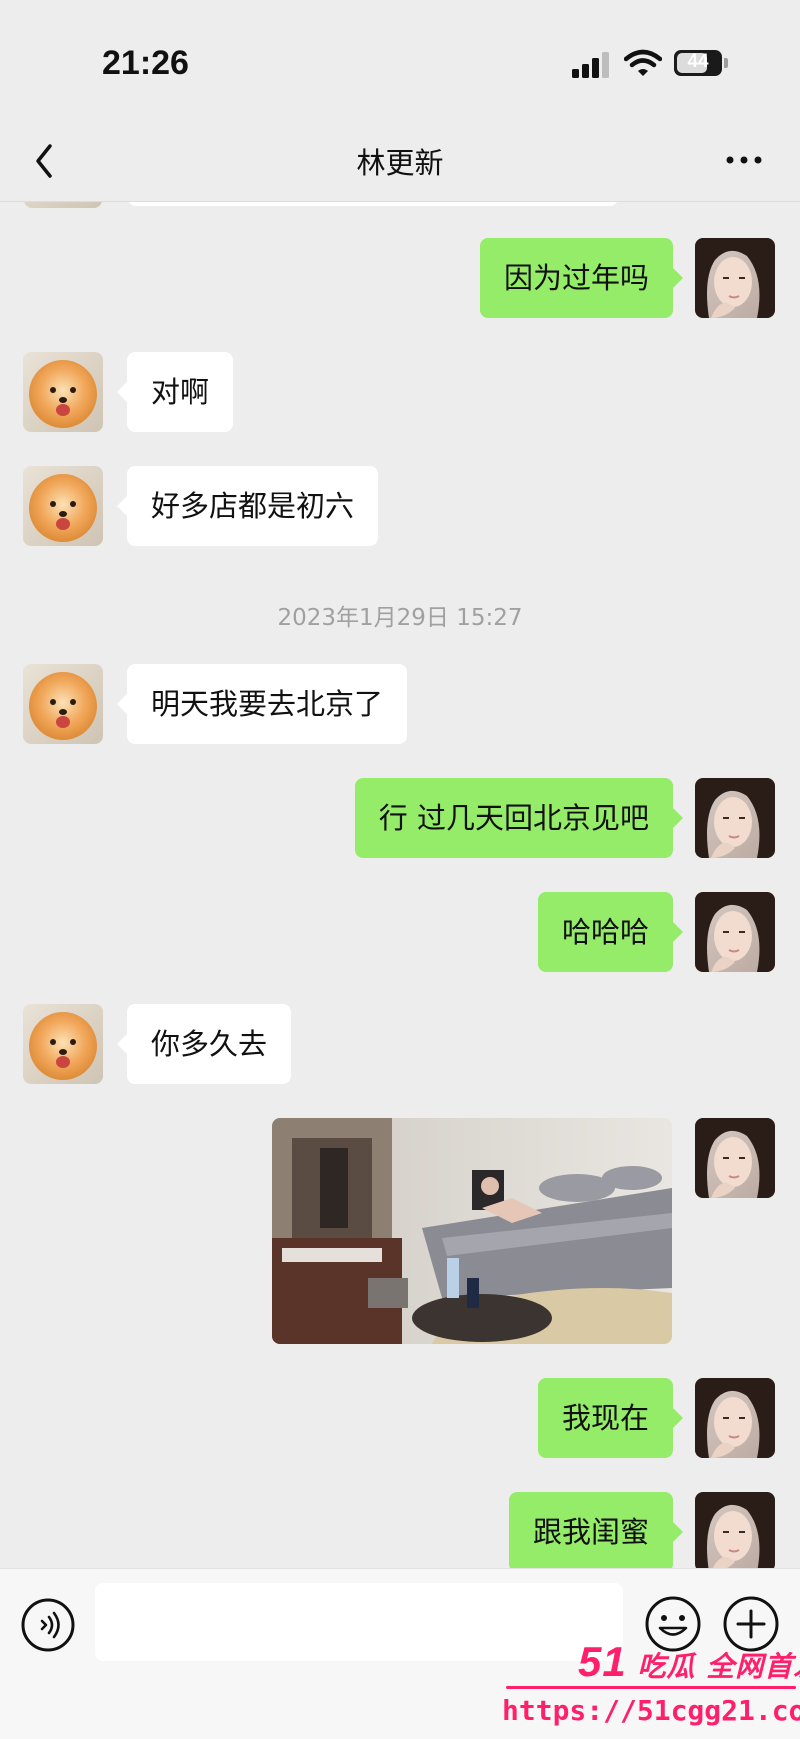 Image resolution: width=800 pixels, height=1739 pixels. Describe the element at coordinates (373, 204) in the screenshot. I see `message-bubble-partial` at that location.